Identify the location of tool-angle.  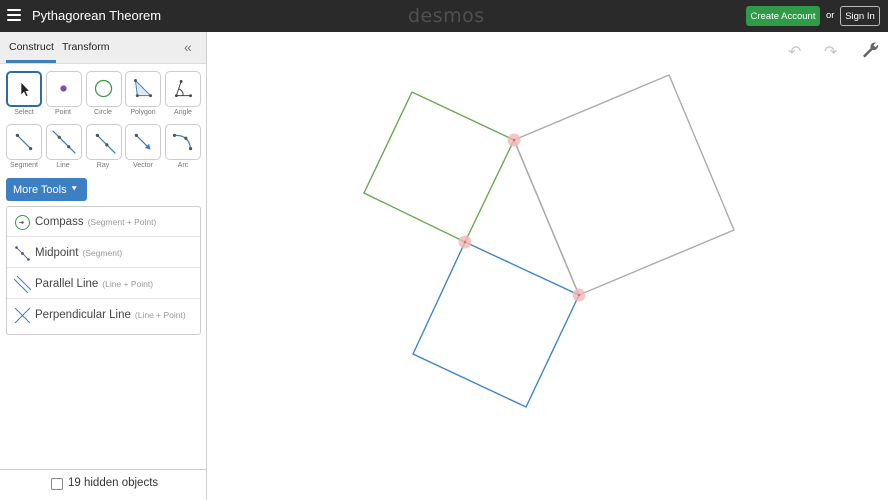
(183, 89).